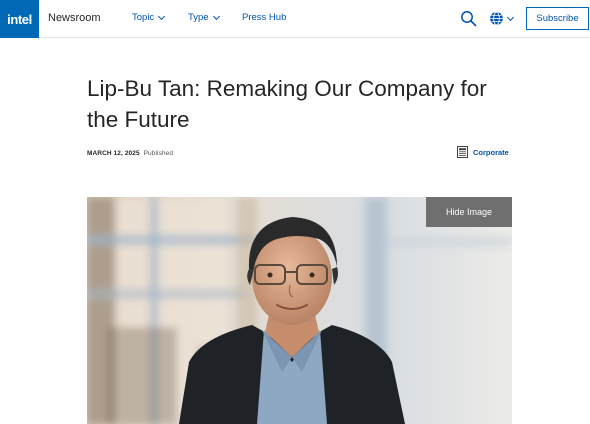 This screenshot has width=590, height=424. Describe the element at coordinates (468, 21) in the screenshot. I see `search-icon` at that location.